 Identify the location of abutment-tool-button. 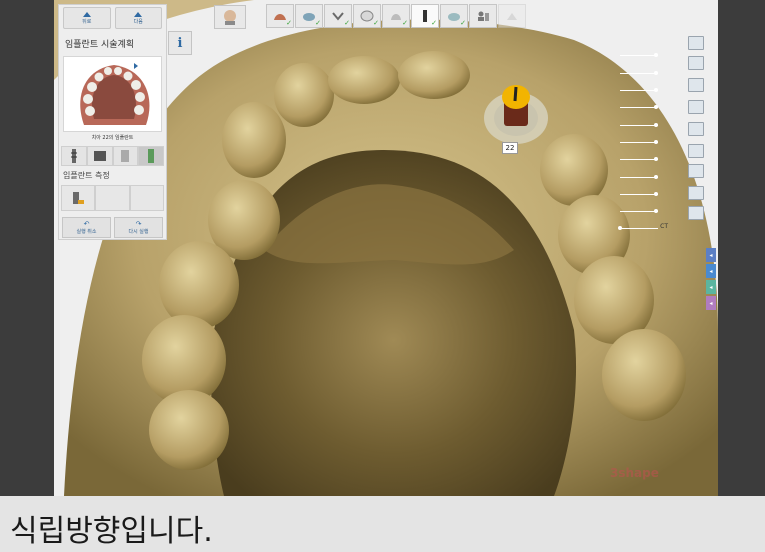
(99, 156).